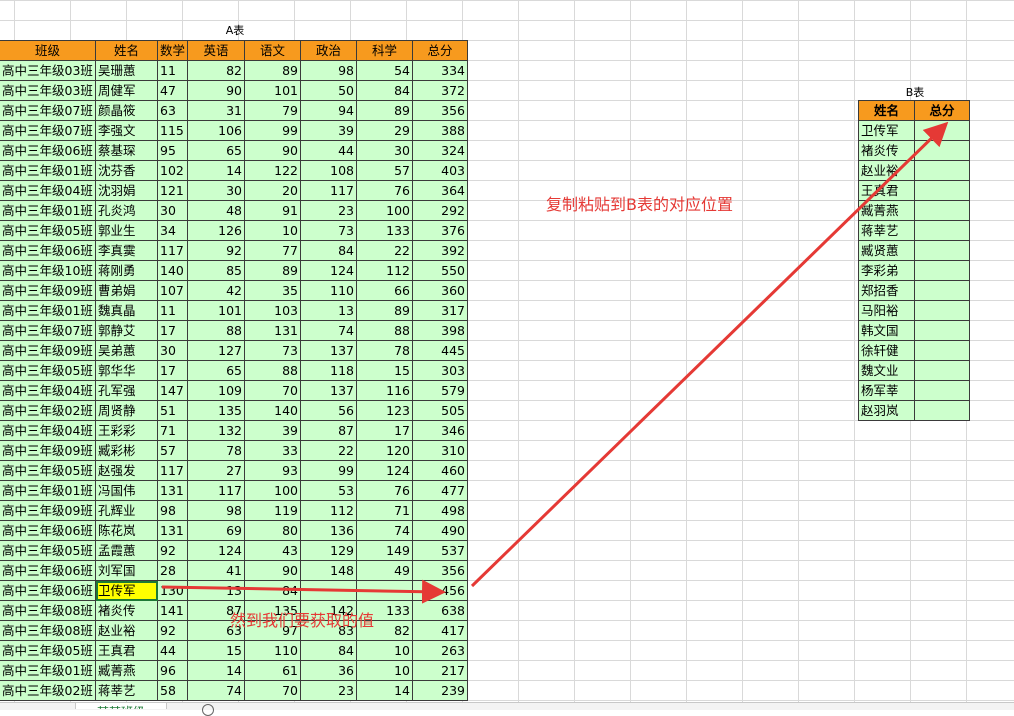 This screenshot has width=1014, height=716. What do you see at coordinates (172, 170) in the screenshot?
I see `table-a-cell: 102` at bounding box center [172, 170].